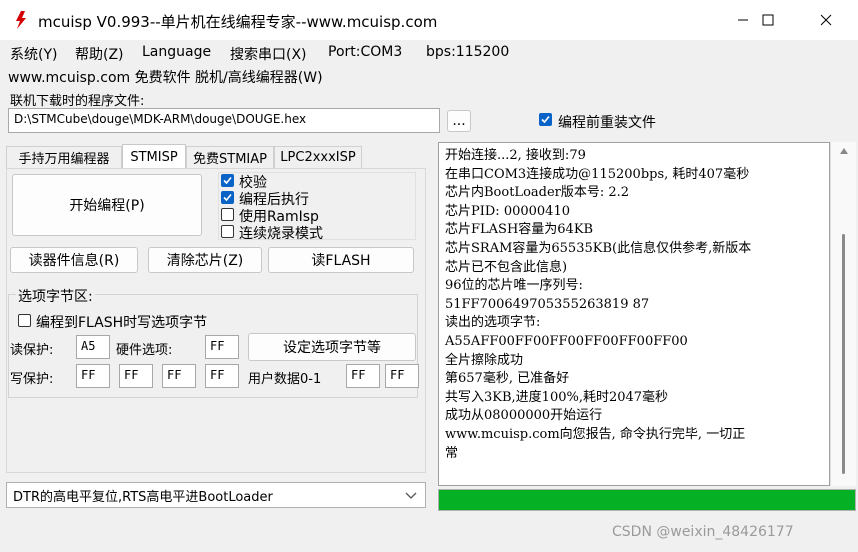 The height and width of the screenshot is (552, 858). What do you see at coordinates (318, 157) in the screenshot?
I see `tab-lpc2xxxisp: LPC2xxxISP` at bounding box center [318, 157].